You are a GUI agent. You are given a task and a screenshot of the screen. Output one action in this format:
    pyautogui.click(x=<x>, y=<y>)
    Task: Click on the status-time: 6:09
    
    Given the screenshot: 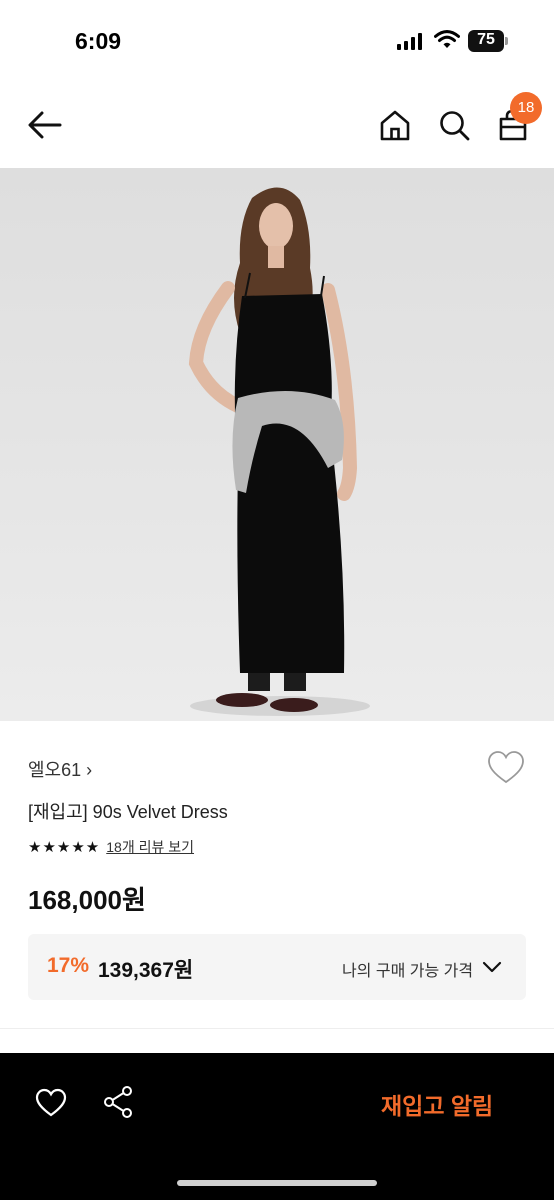 What is the action you would take?
    pyautogui.click(x=98, y=41)
    